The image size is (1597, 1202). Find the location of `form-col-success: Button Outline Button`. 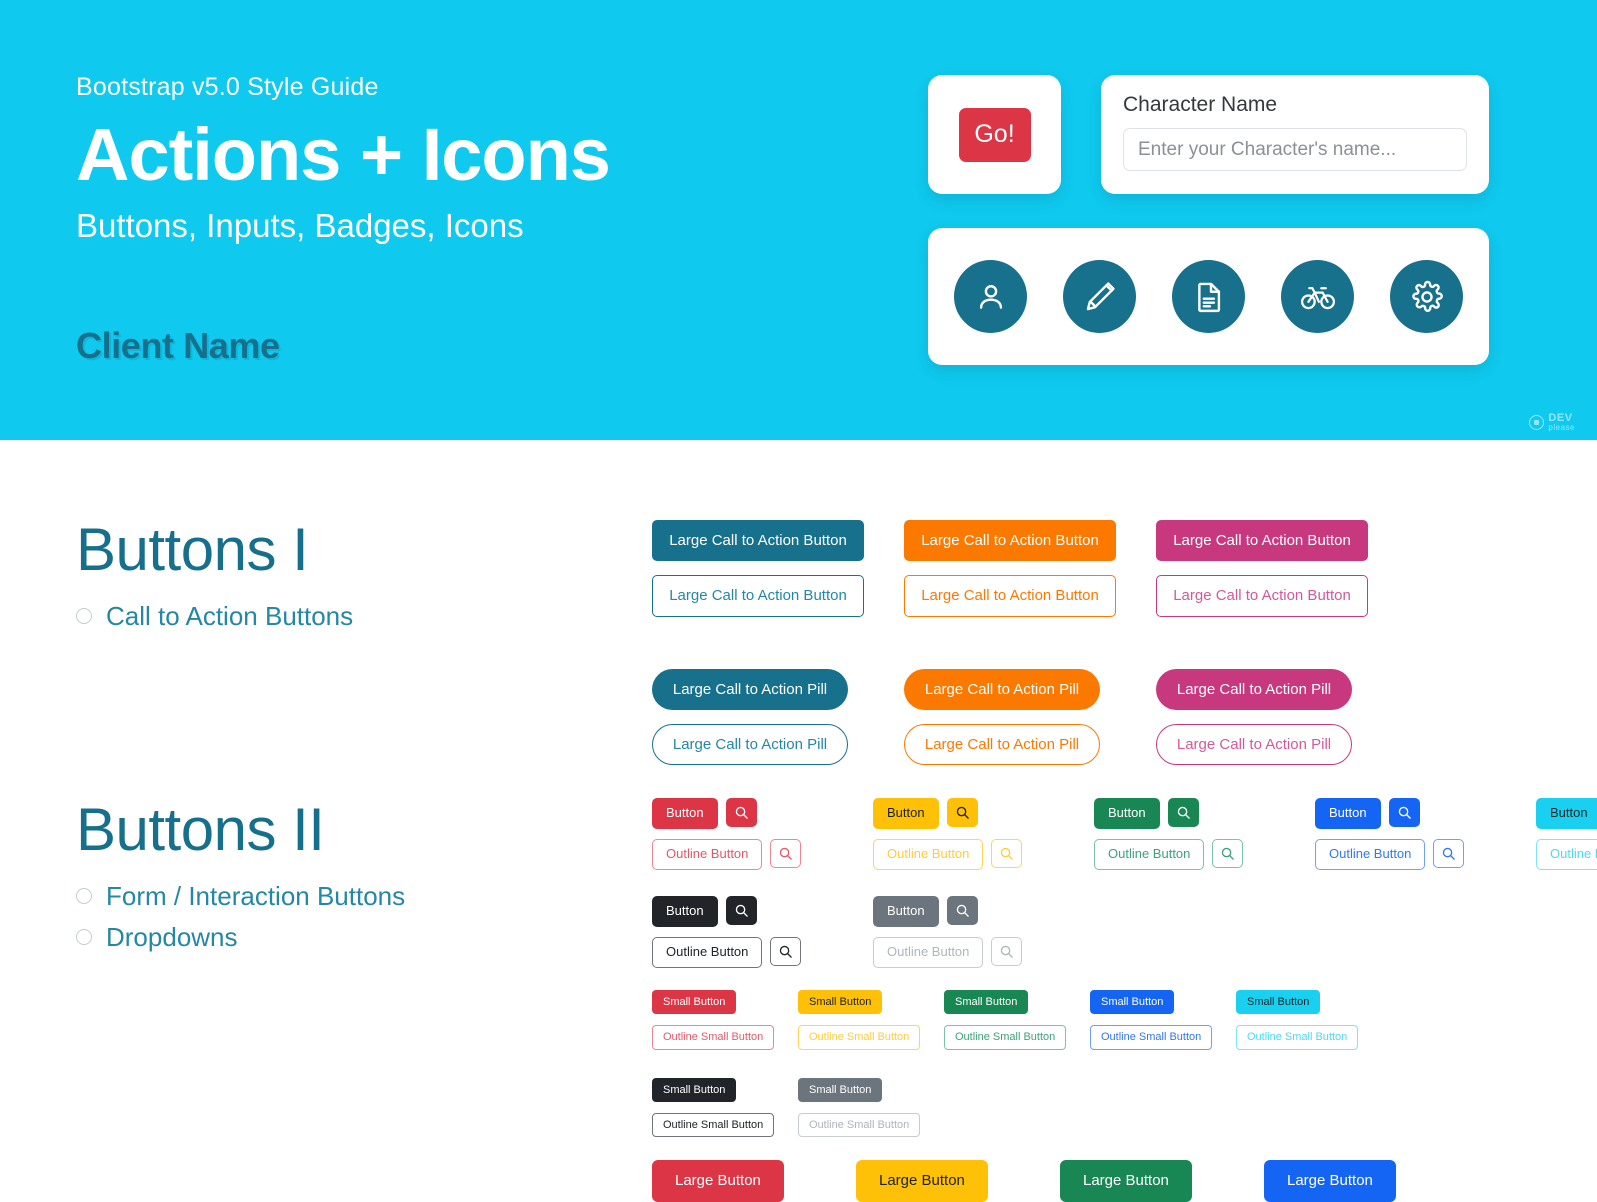

form-col-success: Button Outline Button is located at coordinates (1179, 834).